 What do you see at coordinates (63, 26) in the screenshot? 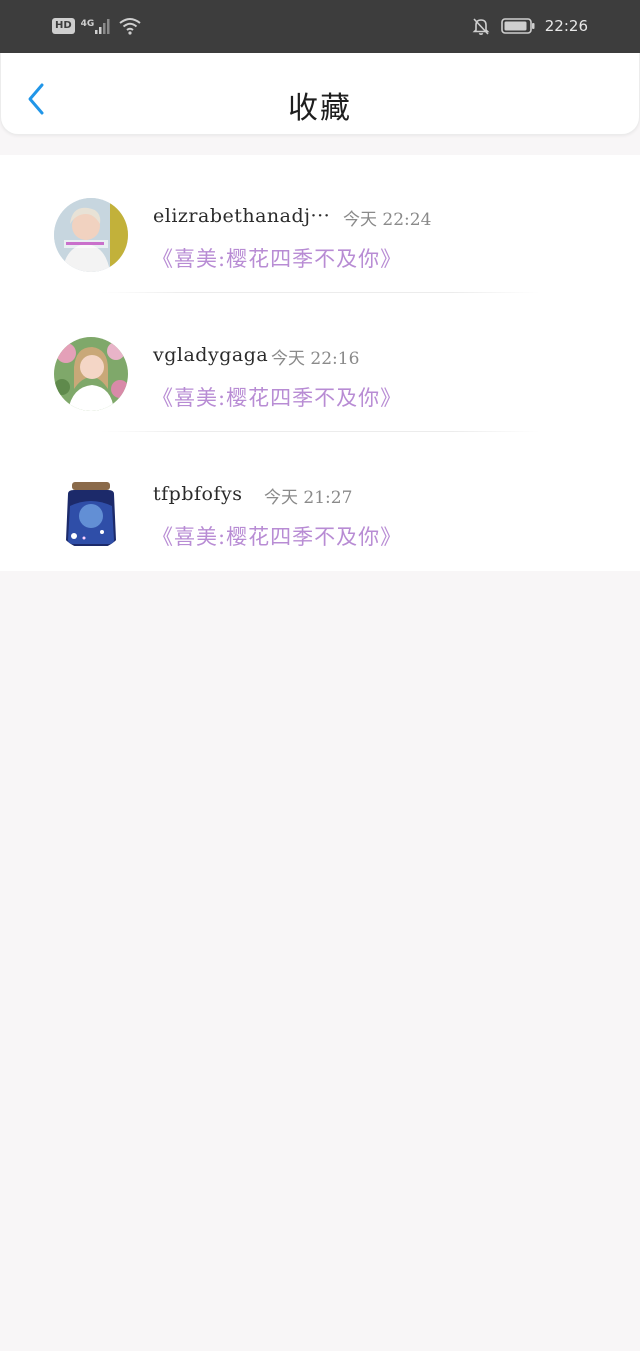
I see `hd-badge: HD` at bounding box center [63, 26].